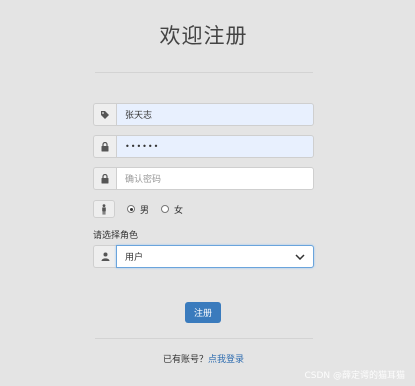 Image resolution: width=415 pixels, height=386 pixels. Describe the element at coordinates (215, 146) in the screenshot. I see `password-input: ••••••` at that location.